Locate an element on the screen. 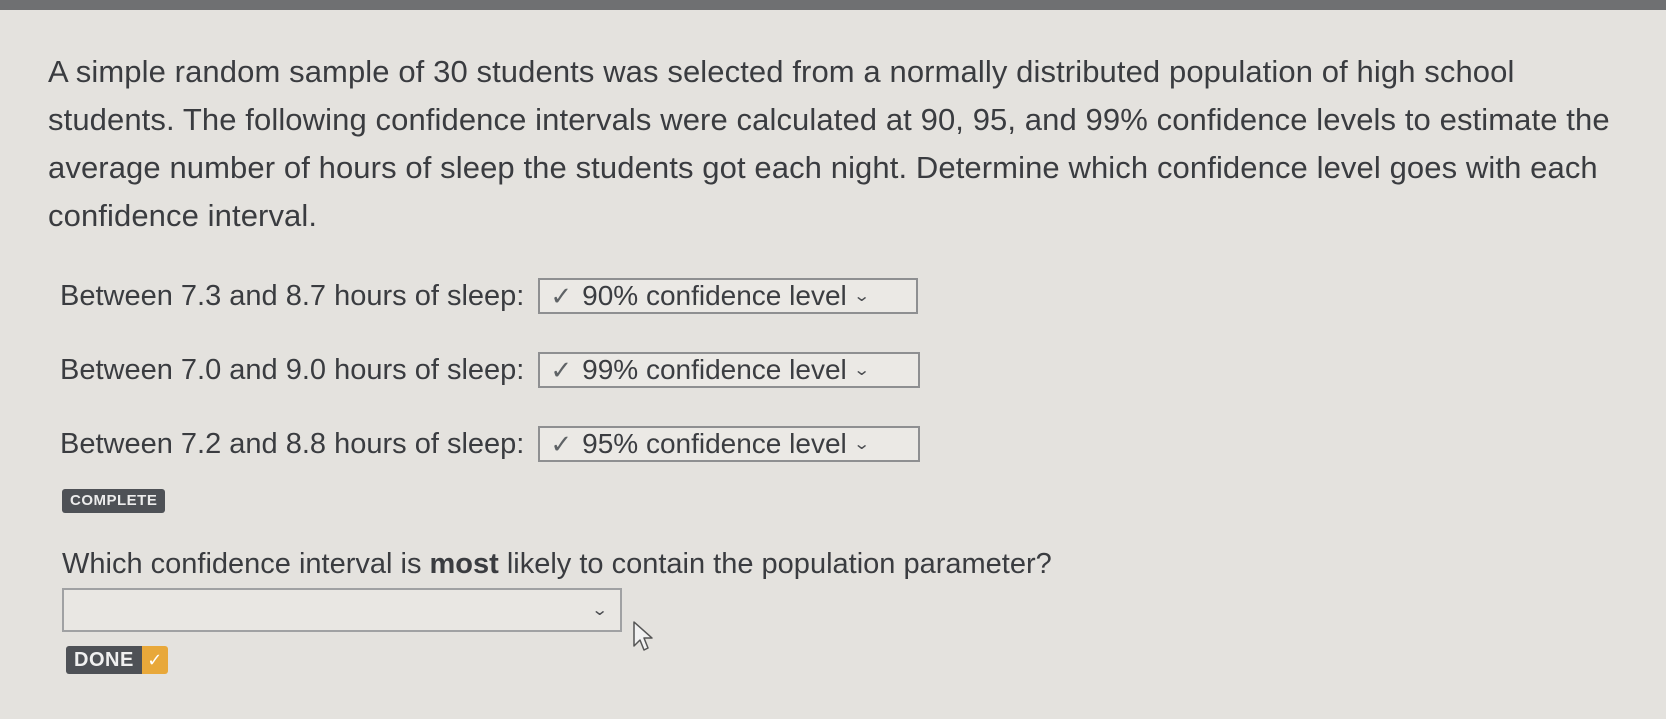 The height and width of the screenshot is (719, 1666). match-label-2: Between 7.0 and 9.0 hours of sleep: is located at coordinates (292, 369).